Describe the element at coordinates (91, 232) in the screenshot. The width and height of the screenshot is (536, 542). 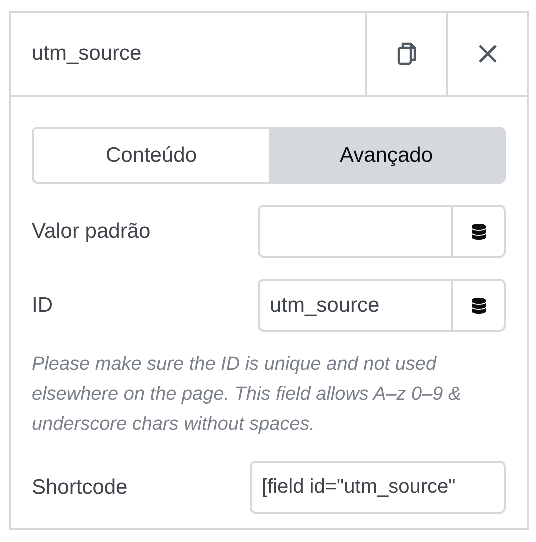
I see `field-label: Valor padrão` at that location.